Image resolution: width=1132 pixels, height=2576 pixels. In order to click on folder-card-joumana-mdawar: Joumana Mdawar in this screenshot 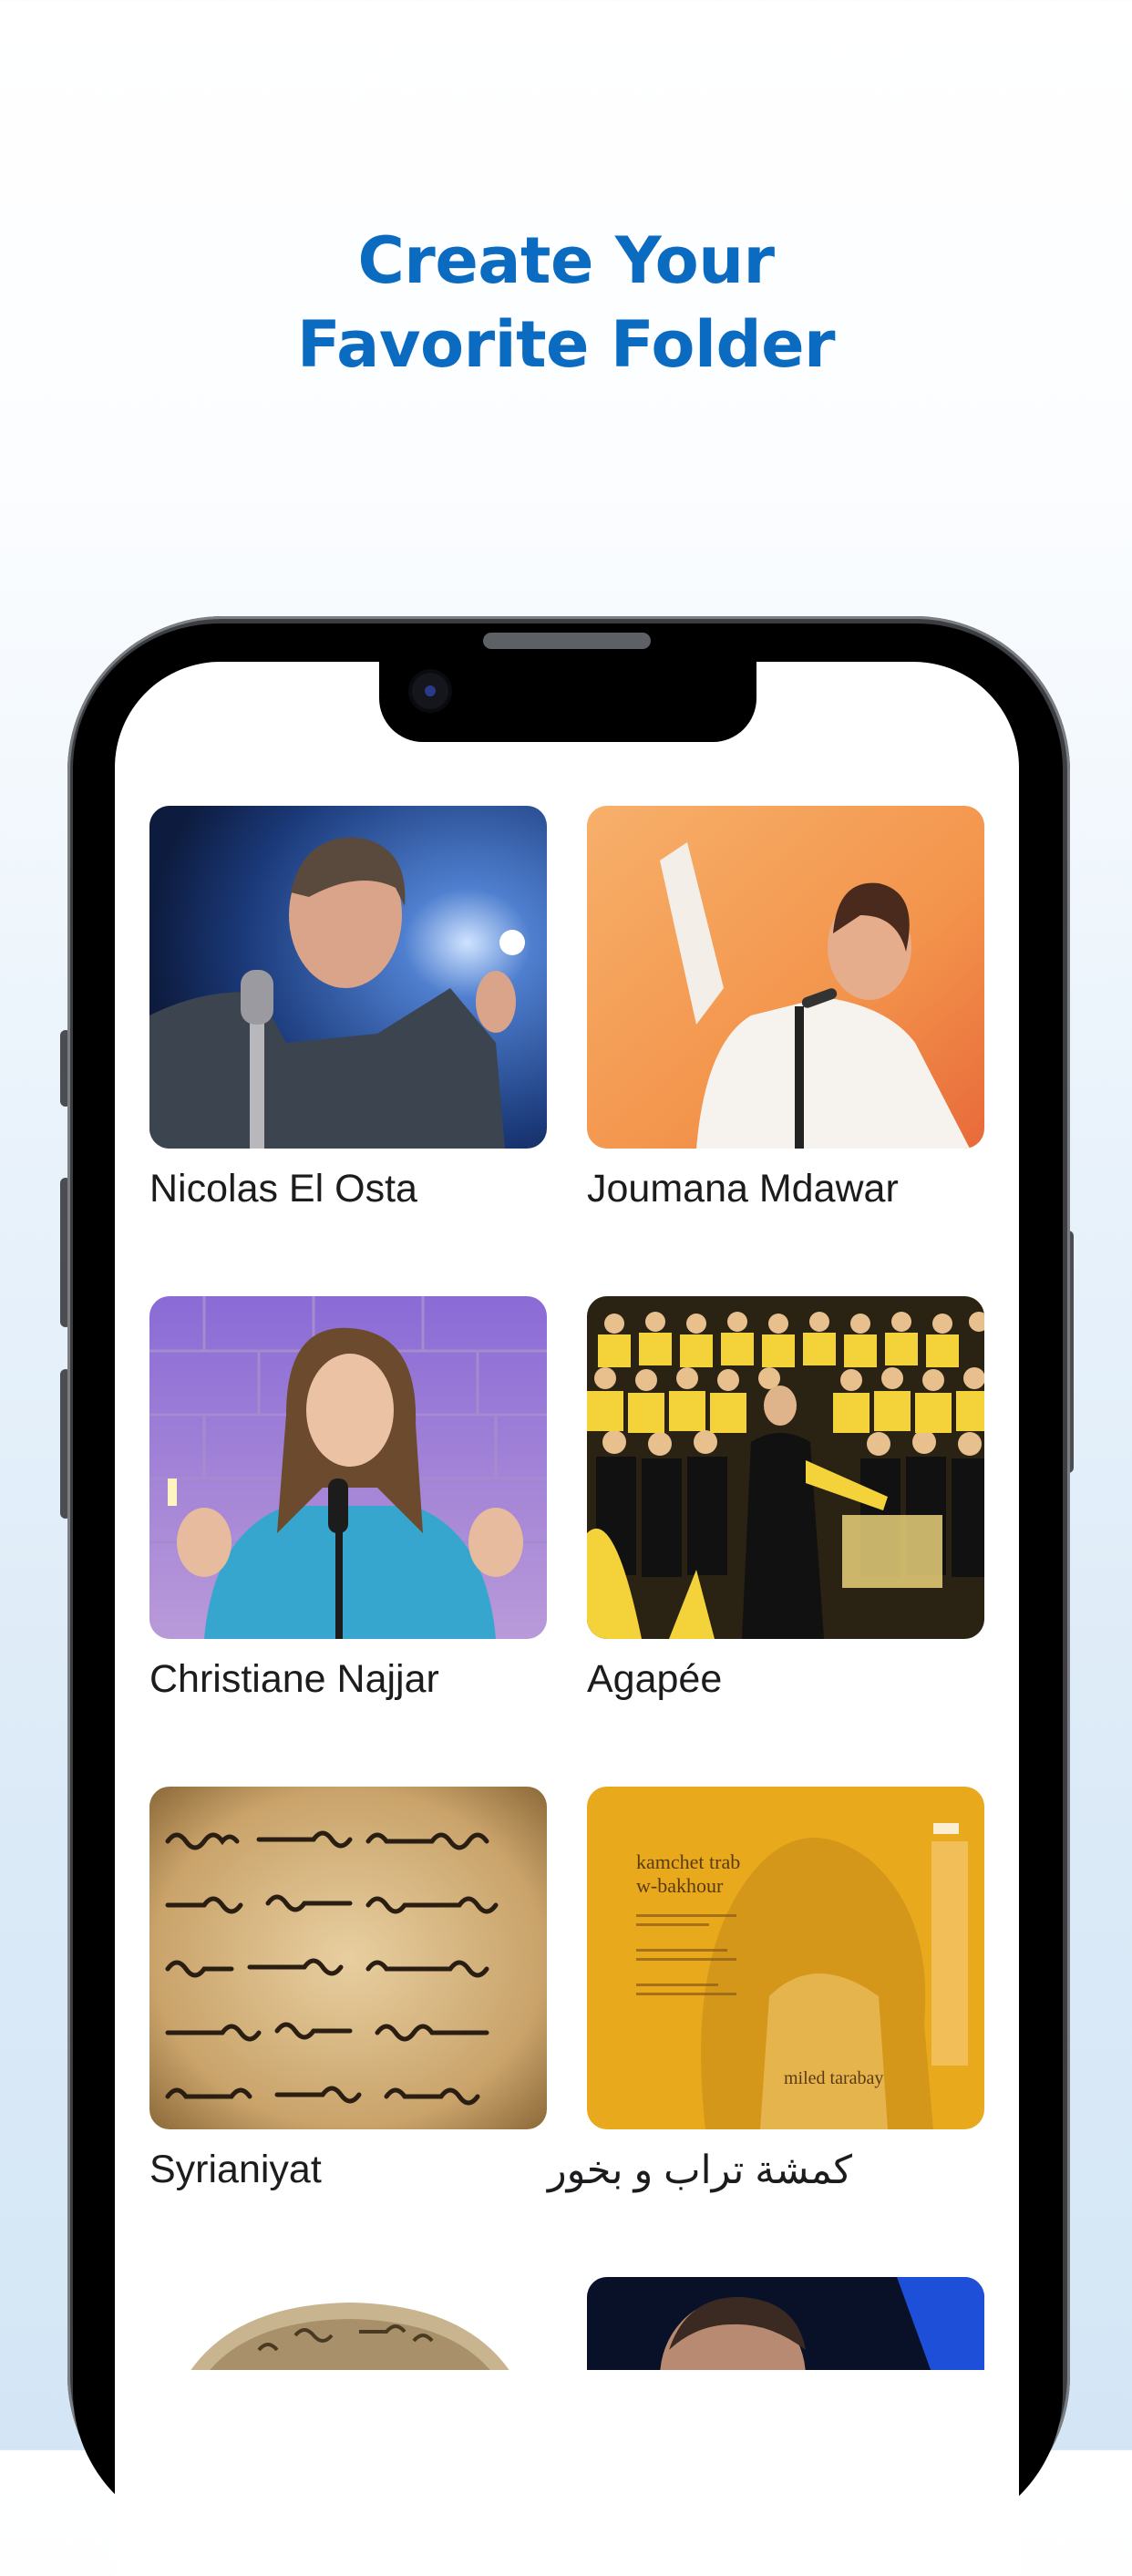, I will do `click(786, 1008)`.